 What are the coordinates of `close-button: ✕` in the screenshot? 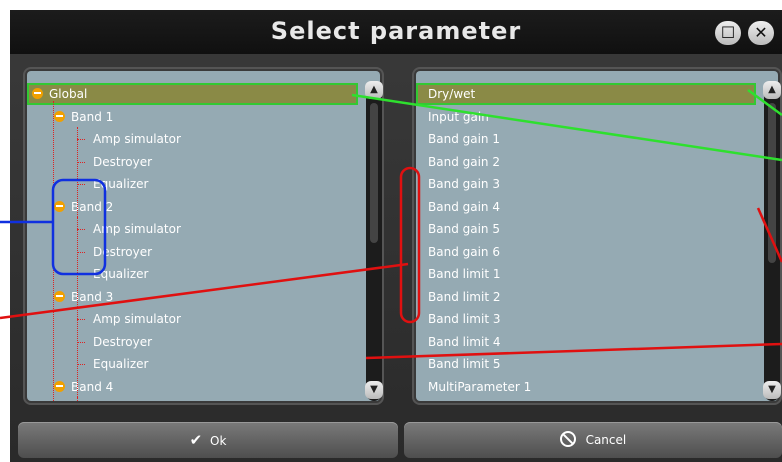 It's located at (761, 33).